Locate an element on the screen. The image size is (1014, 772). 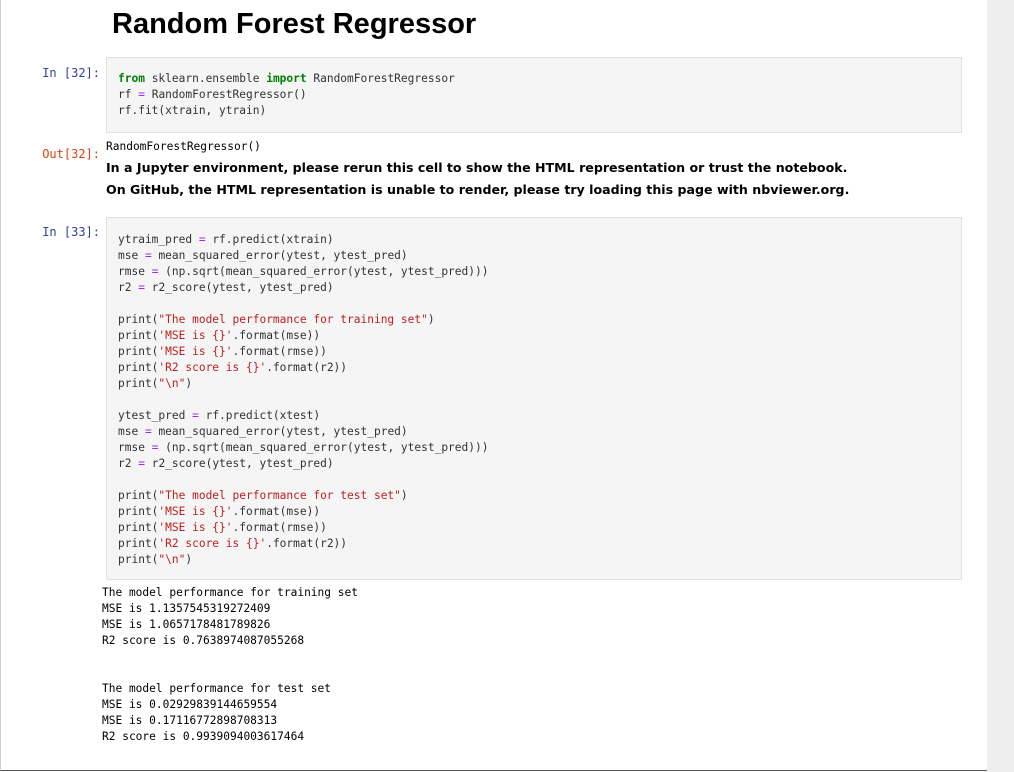
stream-output-line: MSE is 0.02929839144659554 is located at coordinates (190, 704).